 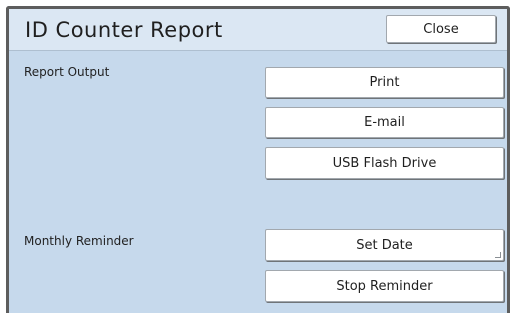 What do you see at coordinates (384, 82) in the screenshot?
I see `print-button: Print` at bounding box center [384, 82].